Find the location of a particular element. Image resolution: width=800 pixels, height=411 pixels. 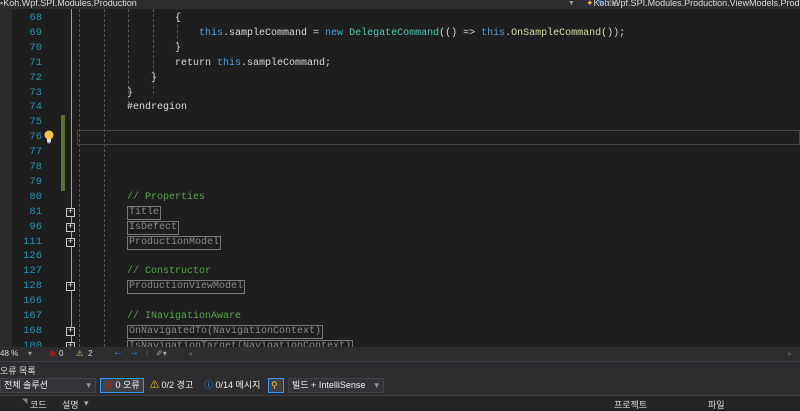

line-number: 72 is located at coordinates (35, 77).